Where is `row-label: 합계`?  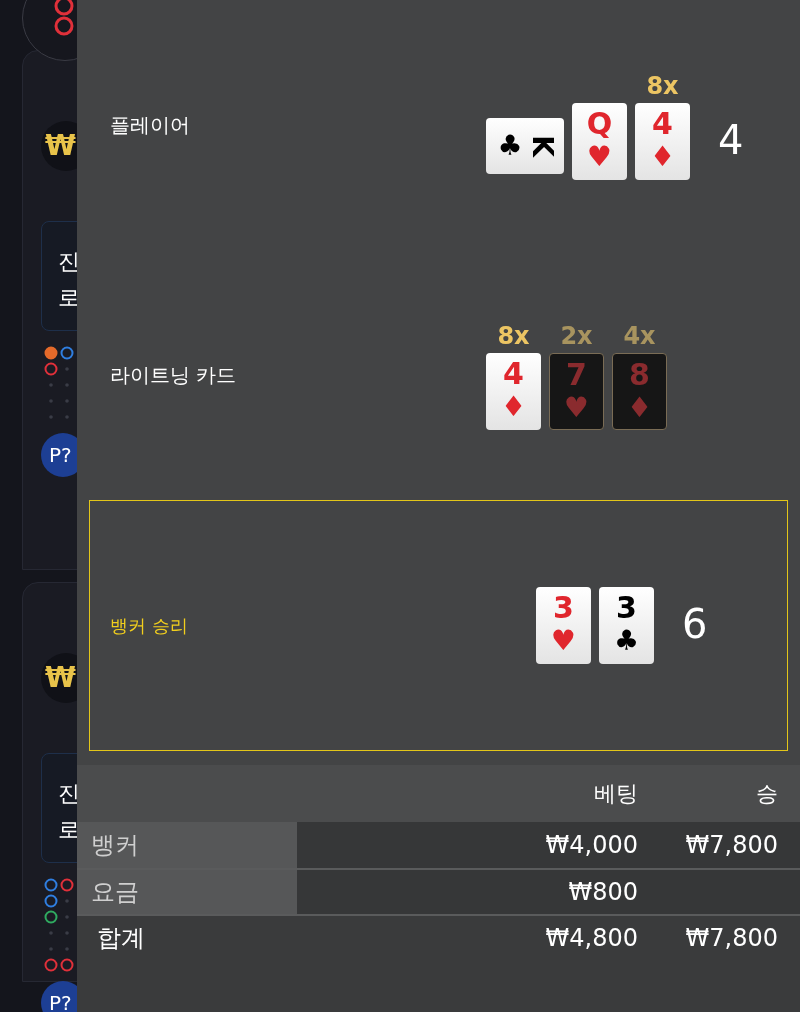 row-label: 합계 is located at coordinates (187, 938).